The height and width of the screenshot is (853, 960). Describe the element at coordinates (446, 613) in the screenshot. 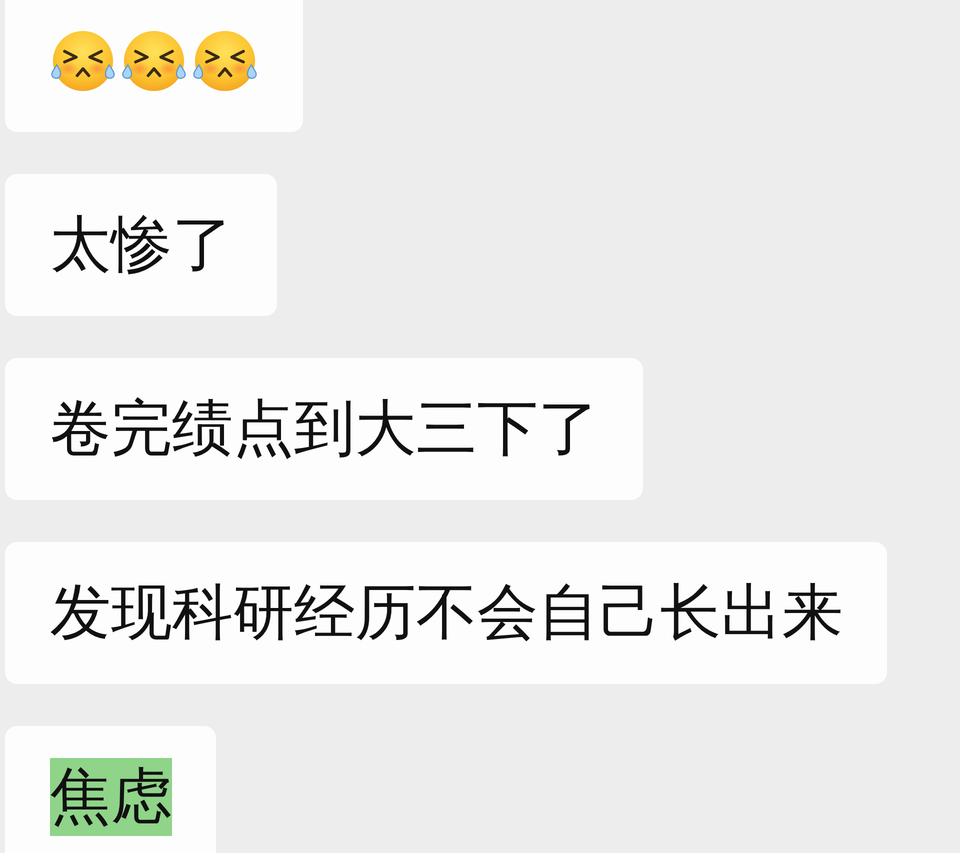

I see `message-text: 发现科研经历不会自己长出来` at that location.